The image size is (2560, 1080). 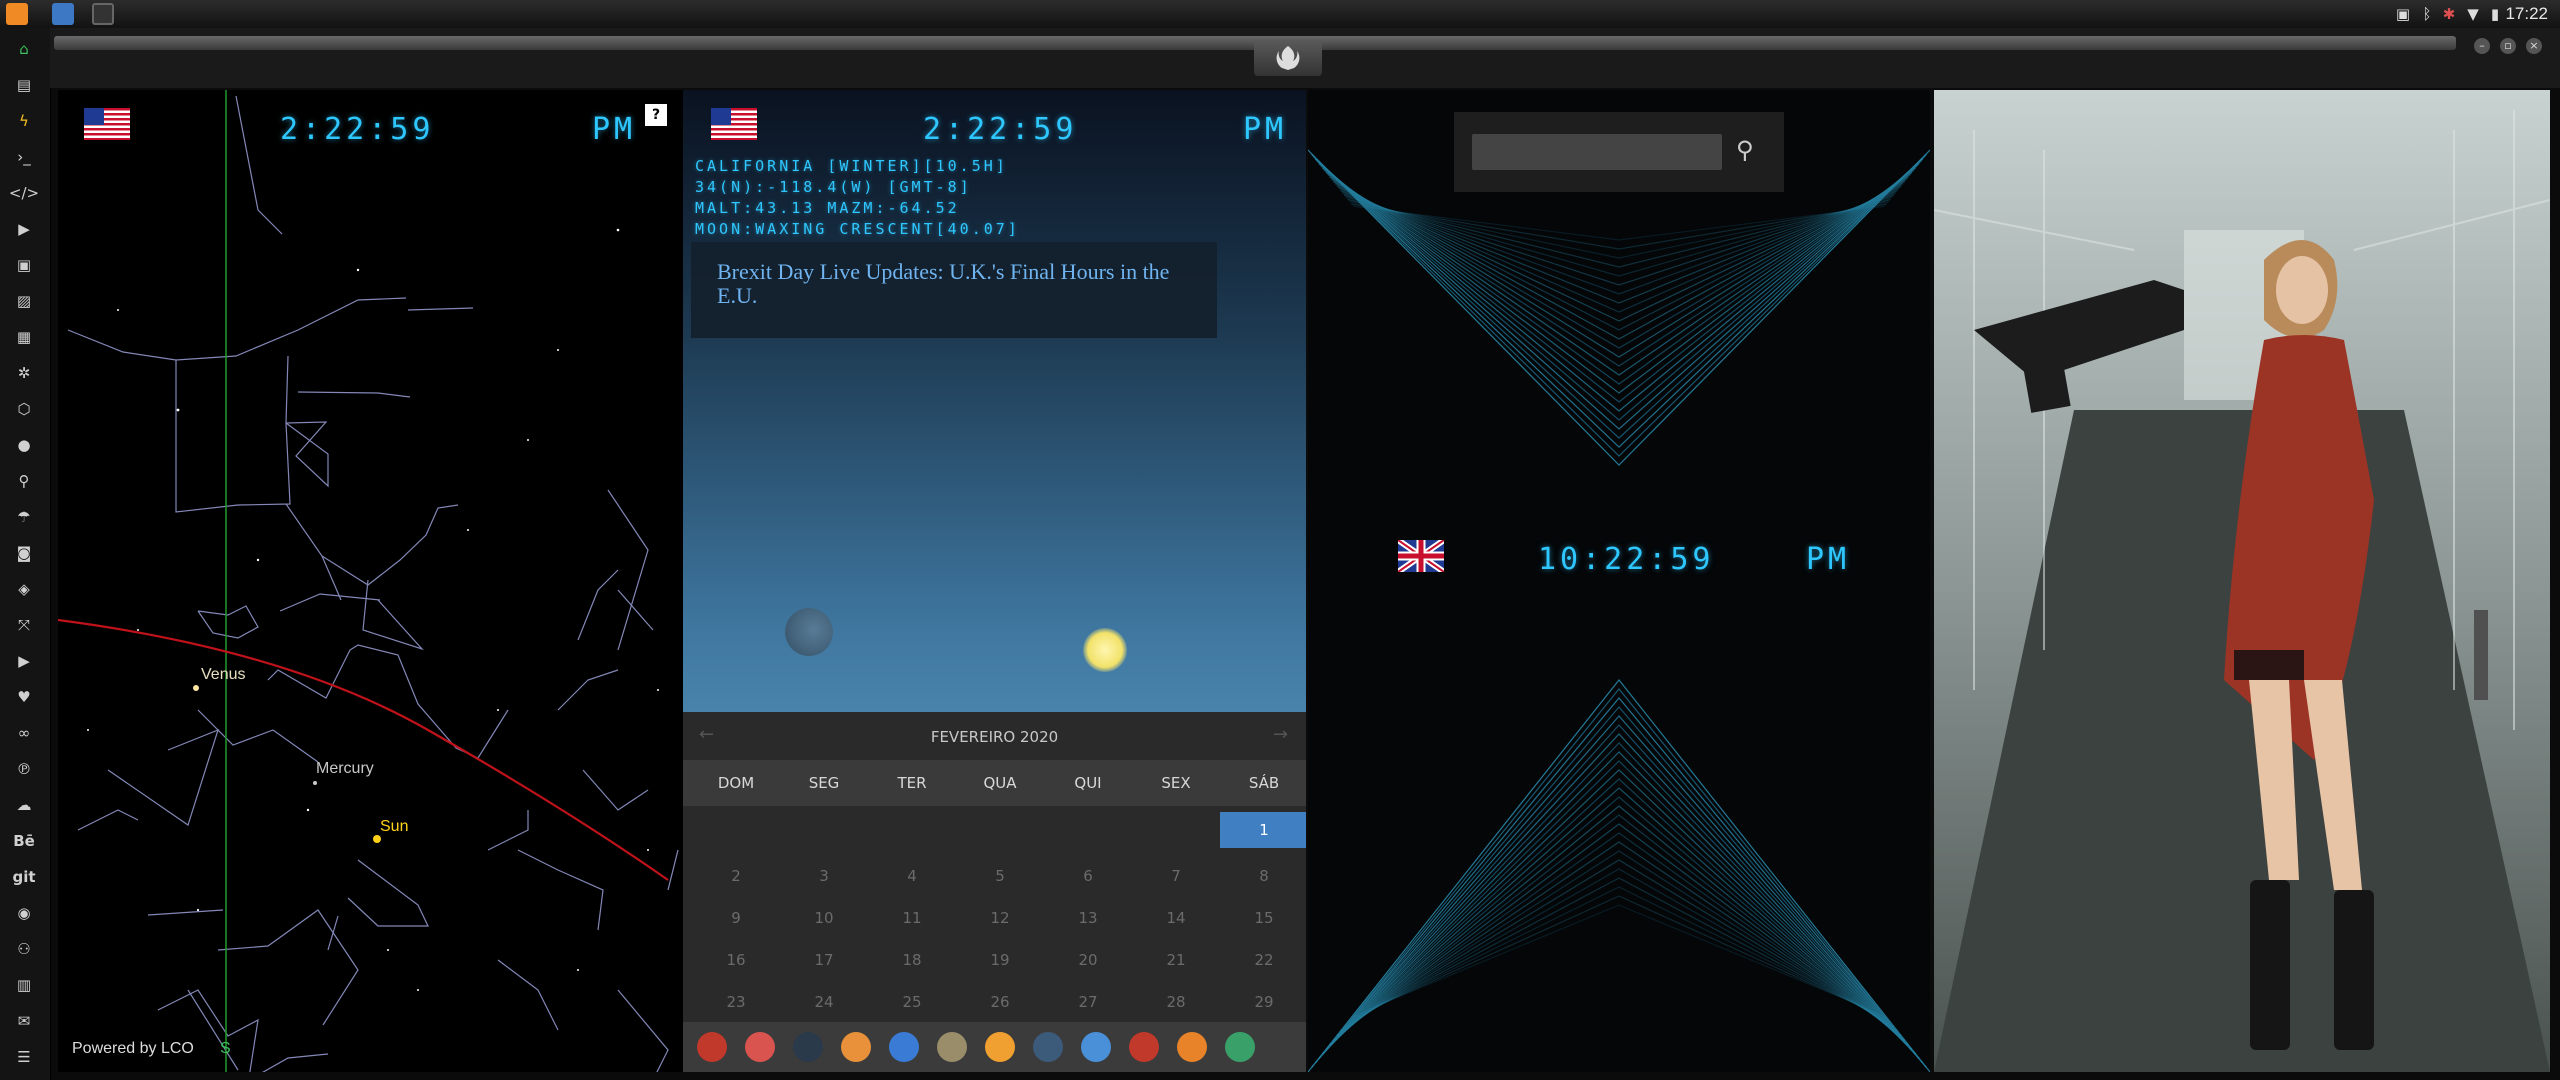 What do you see at coordinates (103, 14) in the screenshot?
I see `terminal-icon` at bounding box center [103, 14].